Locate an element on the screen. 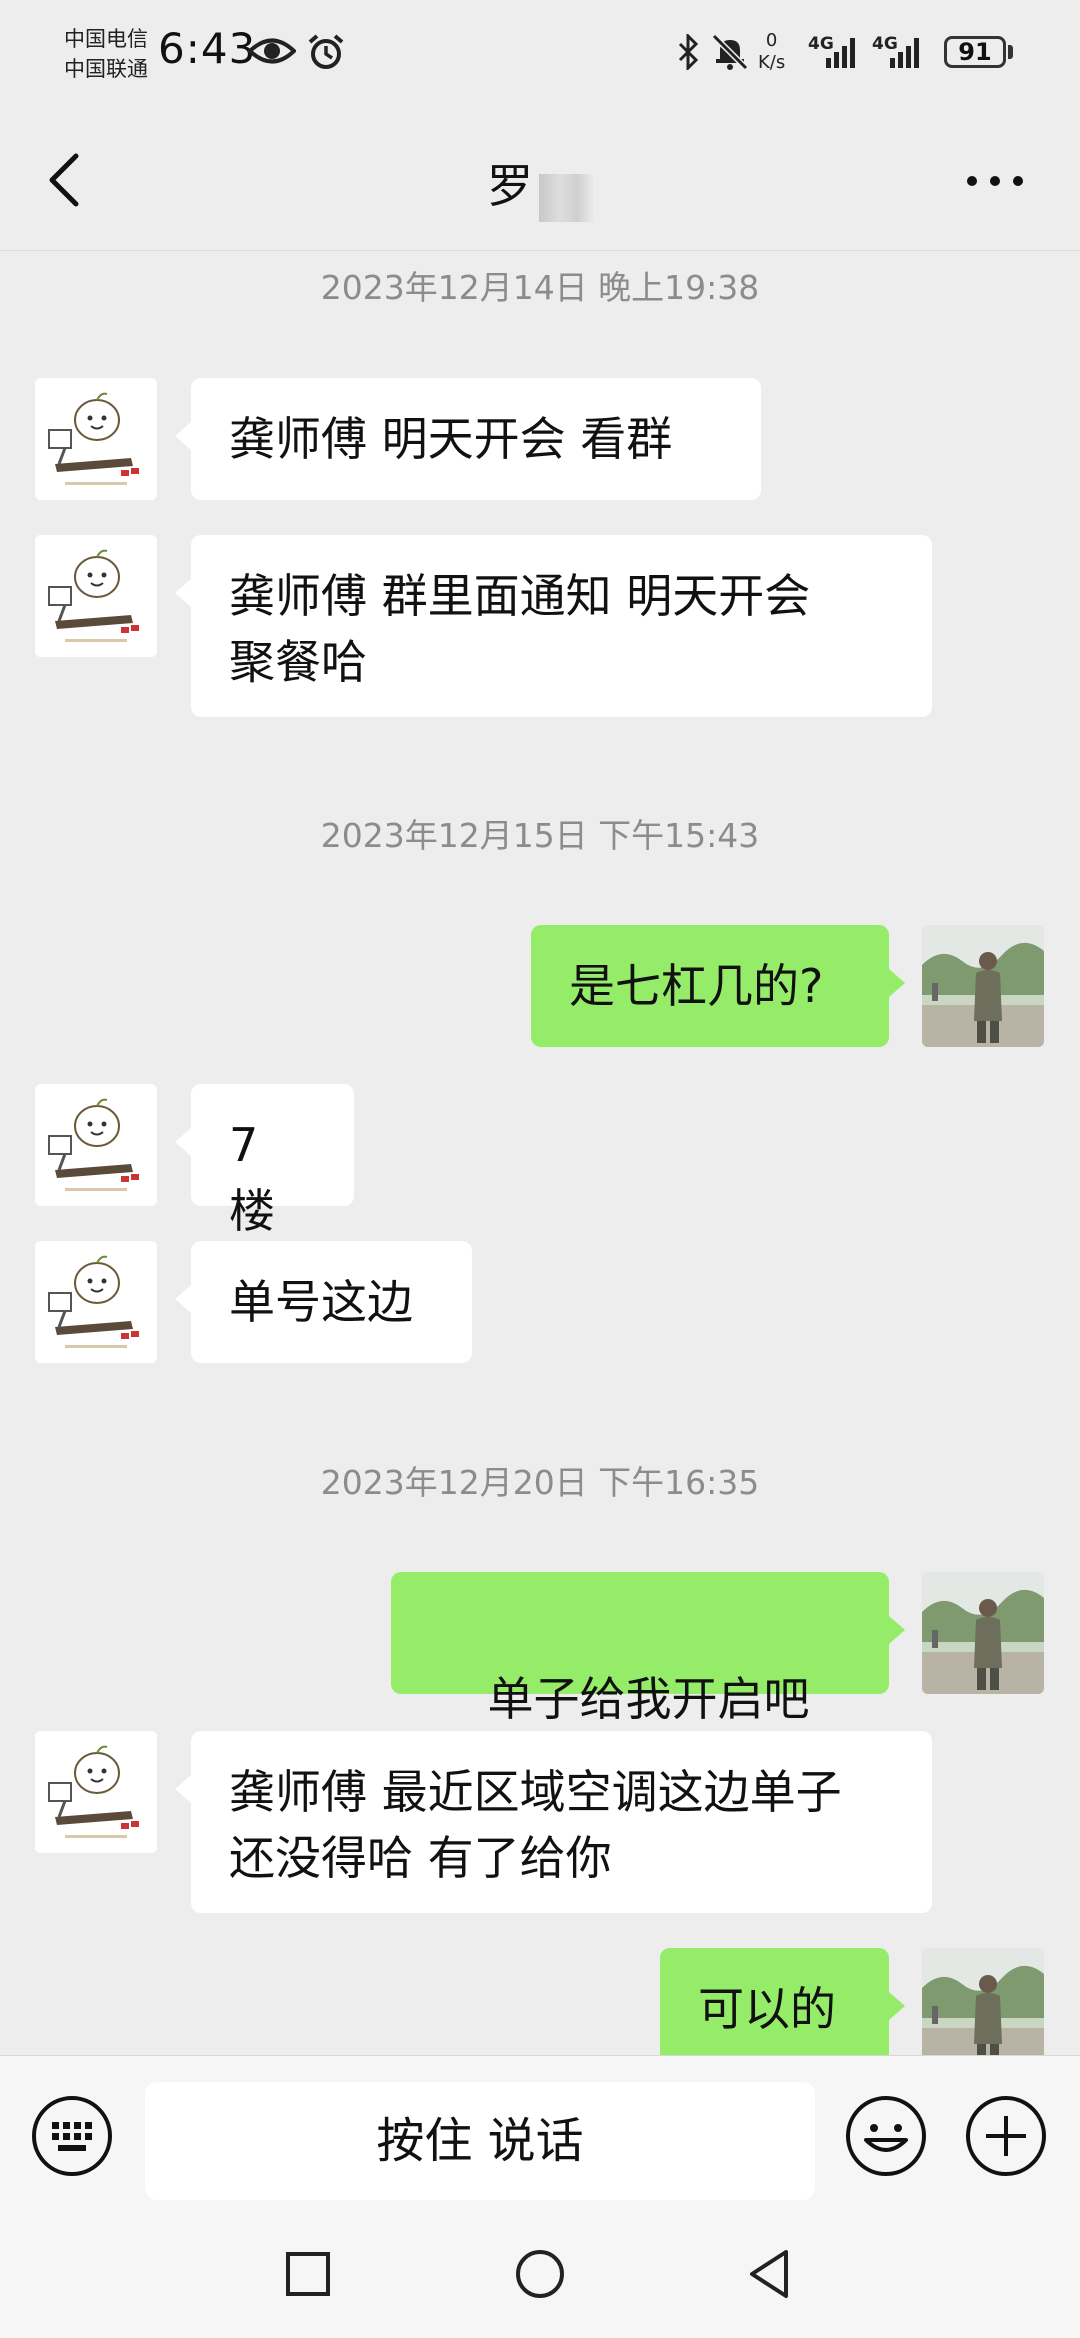 The height and width of the screenshot is (2338, 1080). alarm-icon is located at coordinates (326, 51).